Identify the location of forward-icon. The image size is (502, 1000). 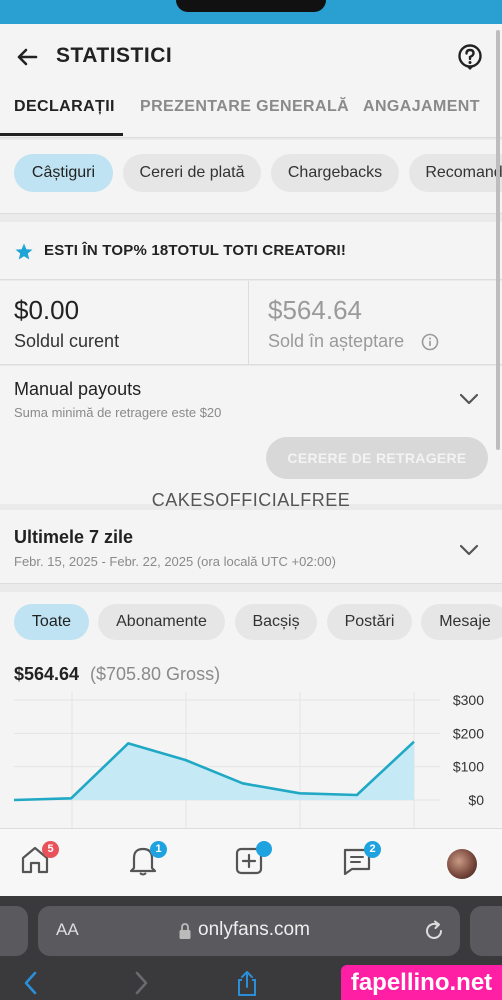
(141, 983).